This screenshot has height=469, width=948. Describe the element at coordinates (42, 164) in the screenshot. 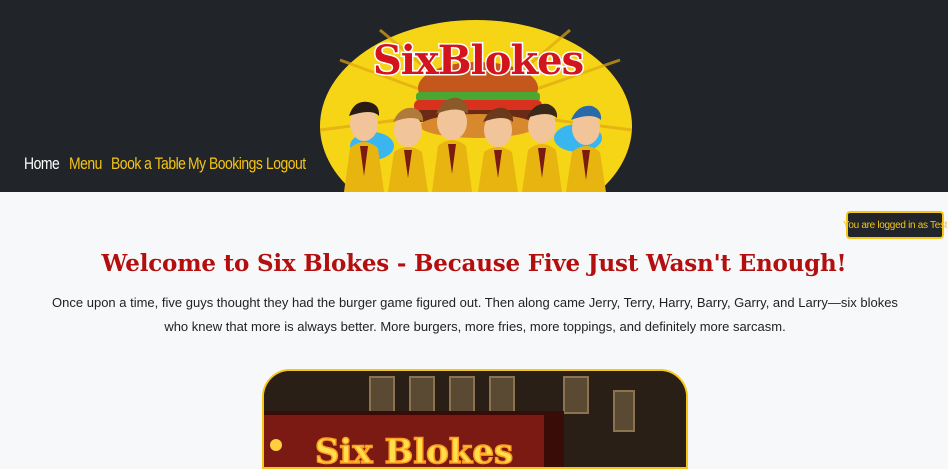

I see `nav-home: Home` at that location.